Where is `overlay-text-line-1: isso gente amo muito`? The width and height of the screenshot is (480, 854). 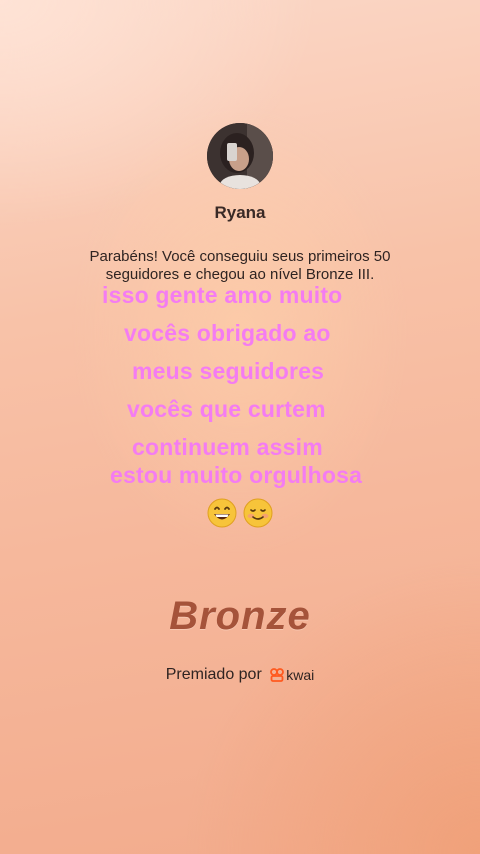
overlay-text-line-1: isso gente amo muito is located at coordinates (222, 295).